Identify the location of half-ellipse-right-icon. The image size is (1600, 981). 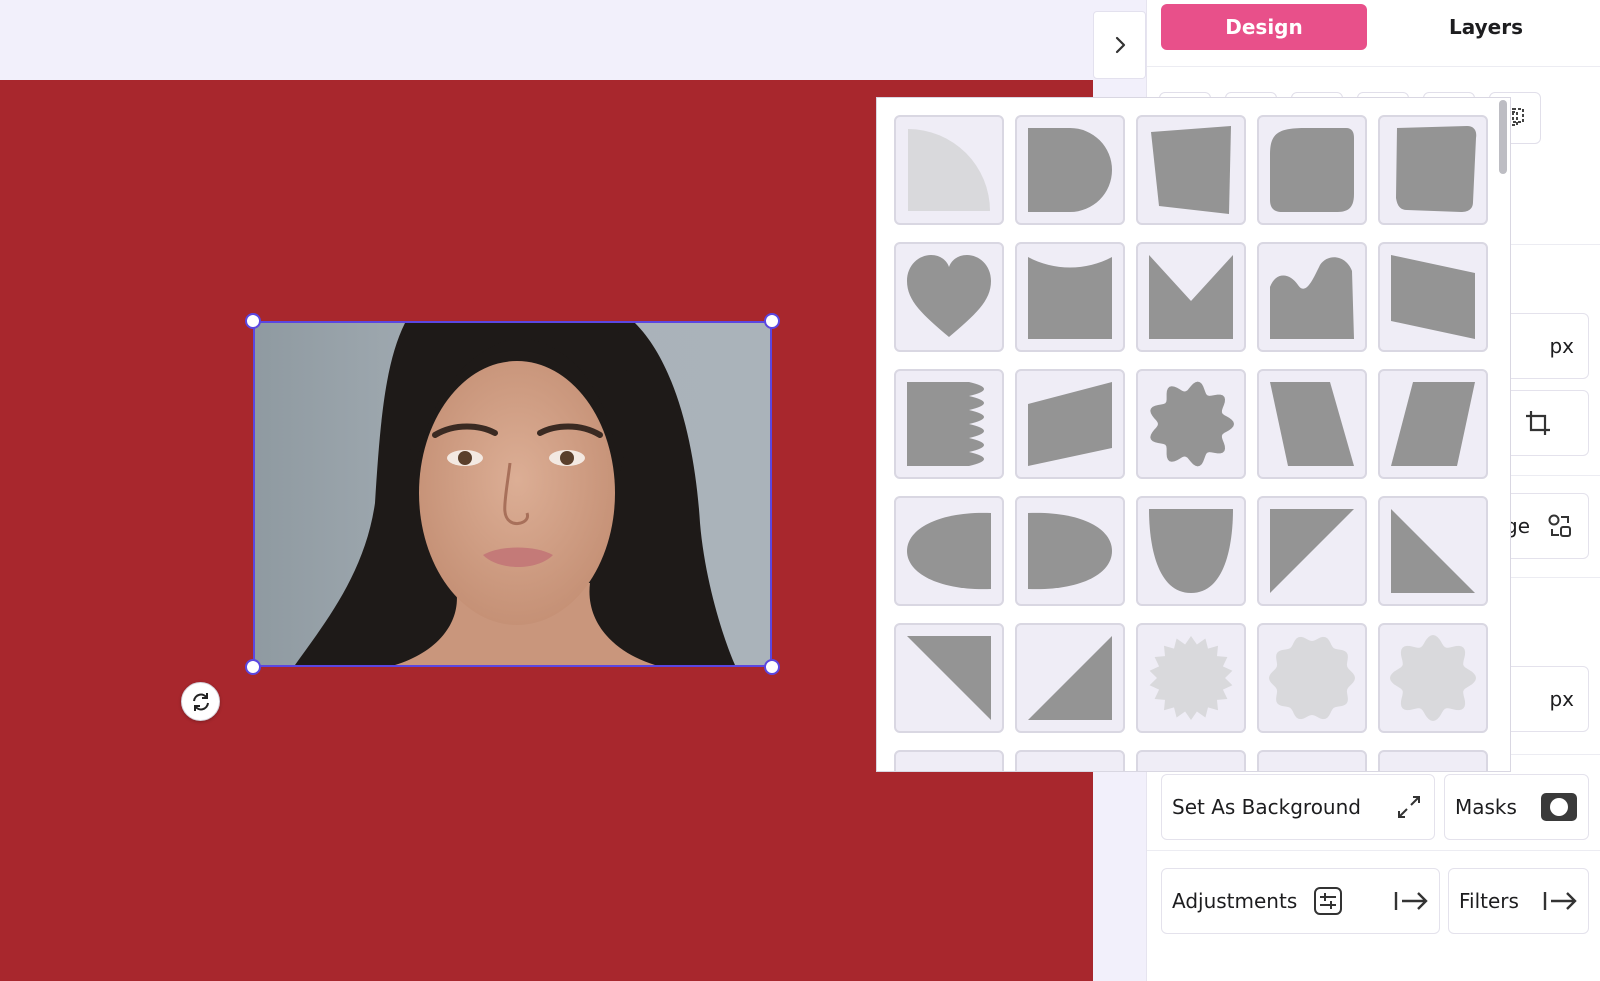
(949, 551).